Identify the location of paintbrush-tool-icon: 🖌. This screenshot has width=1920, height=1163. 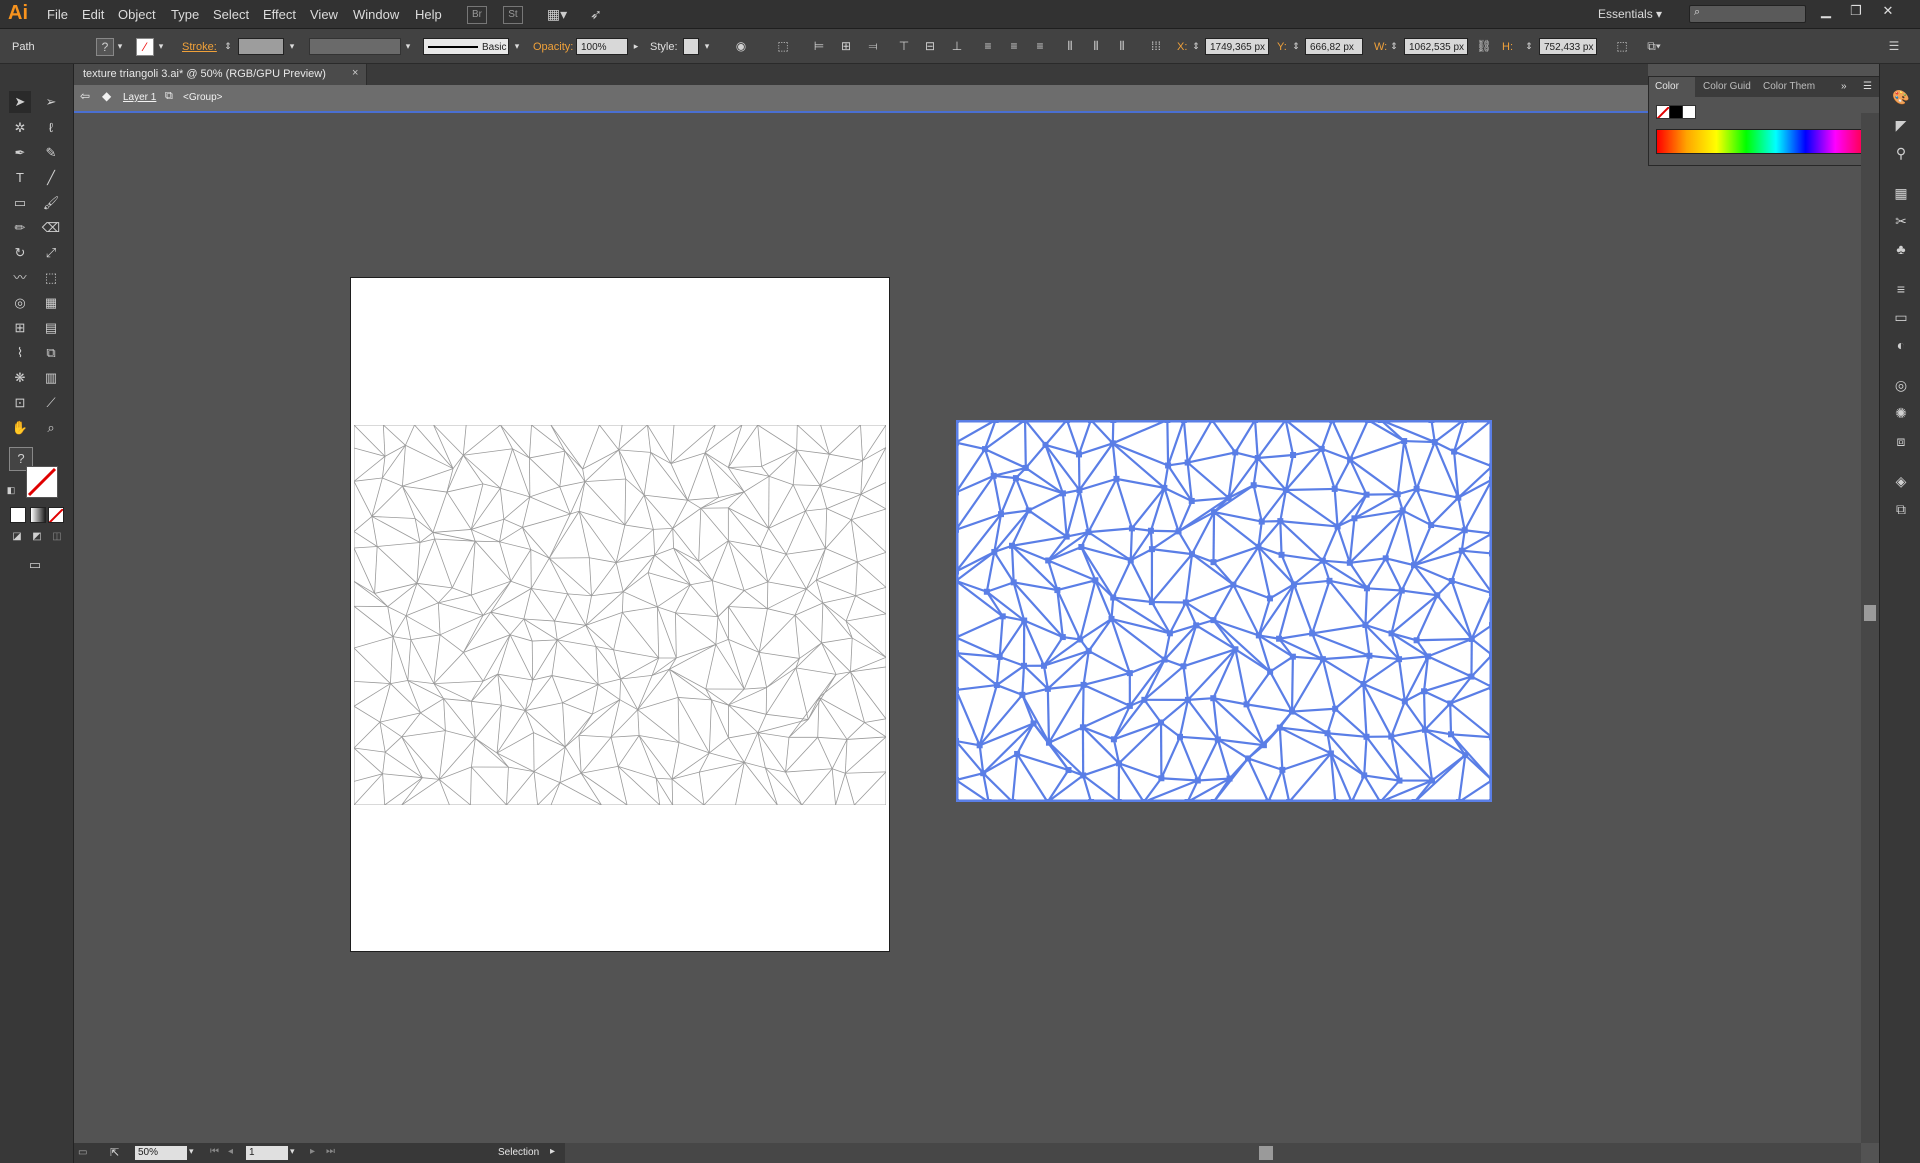
(51, 203).